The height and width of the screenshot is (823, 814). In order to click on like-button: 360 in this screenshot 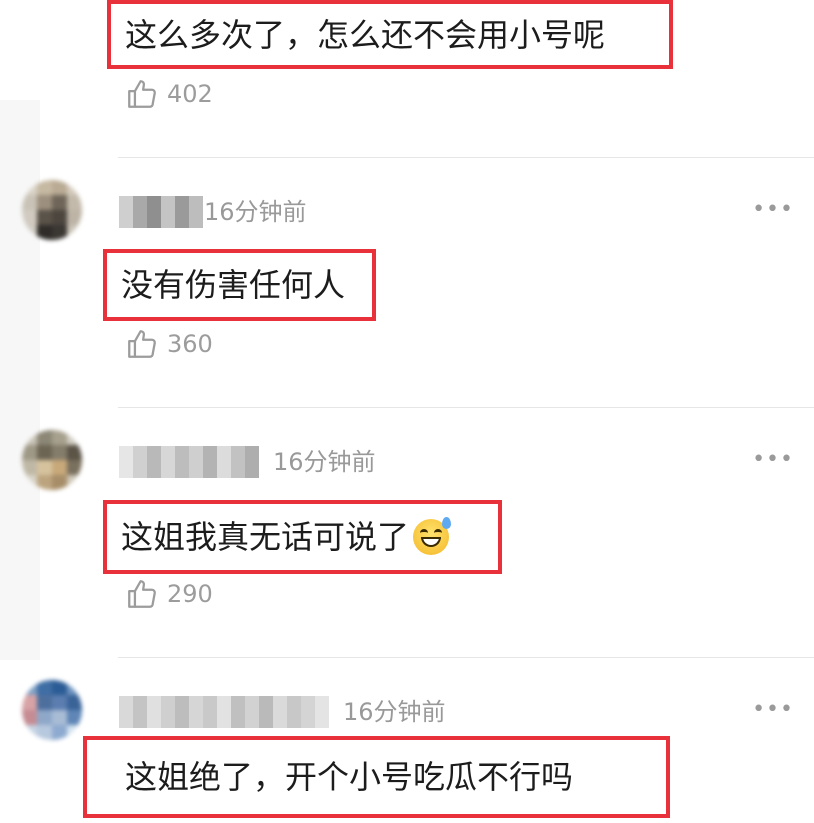, I will do `click(169, 344)`.